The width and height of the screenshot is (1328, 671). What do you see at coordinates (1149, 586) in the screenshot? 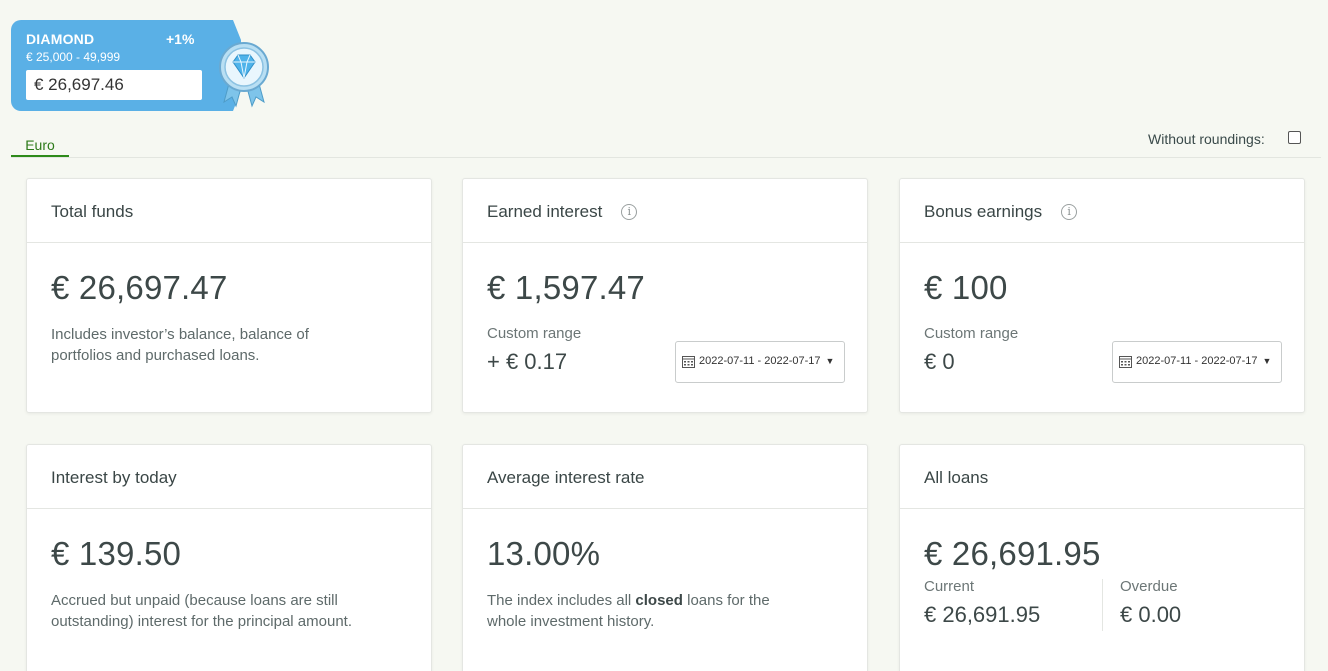
I see `overdue-label: Overdue` at bounding box center [1149, 586].